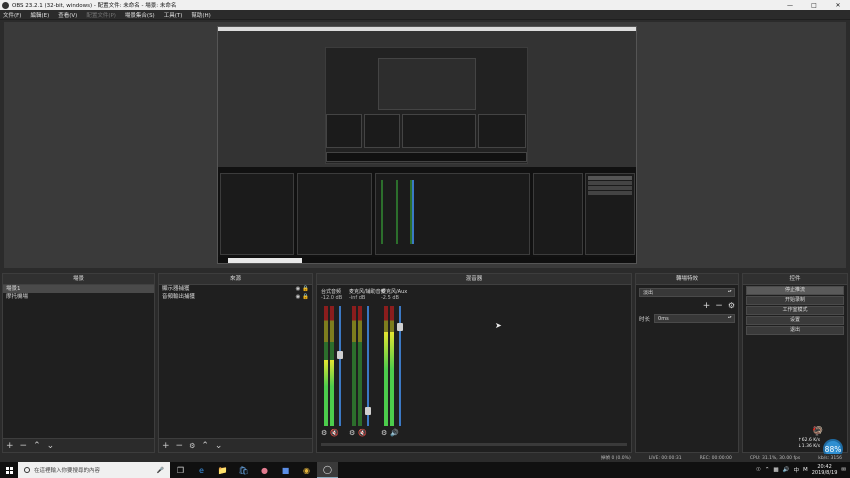  What do you see at coordinates (838, 5) in the screenshot?
I see `close-icon: ✕` at bounding box center [838, 5].